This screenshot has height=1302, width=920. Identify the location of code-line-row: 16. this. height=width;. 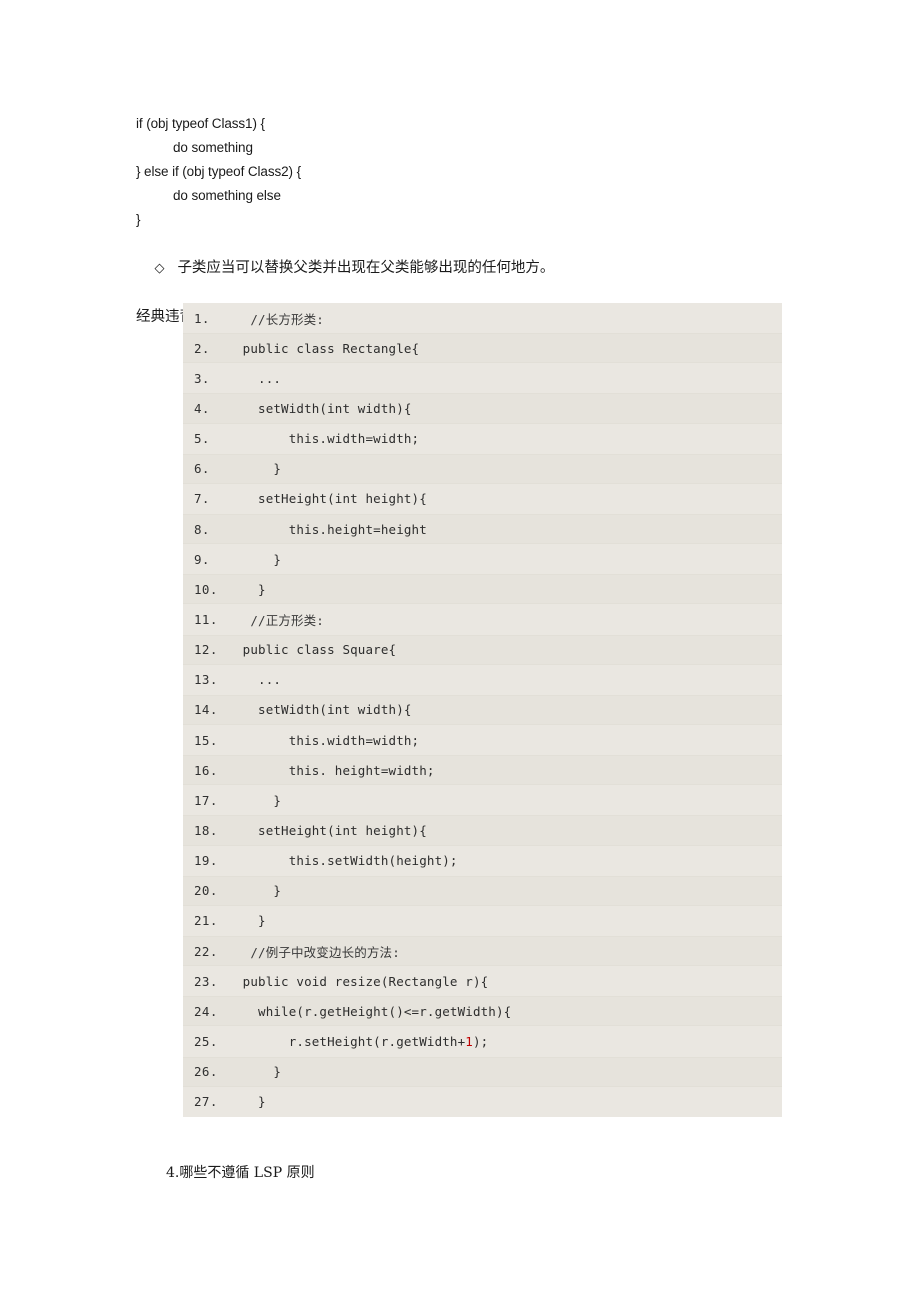
(482, 770).